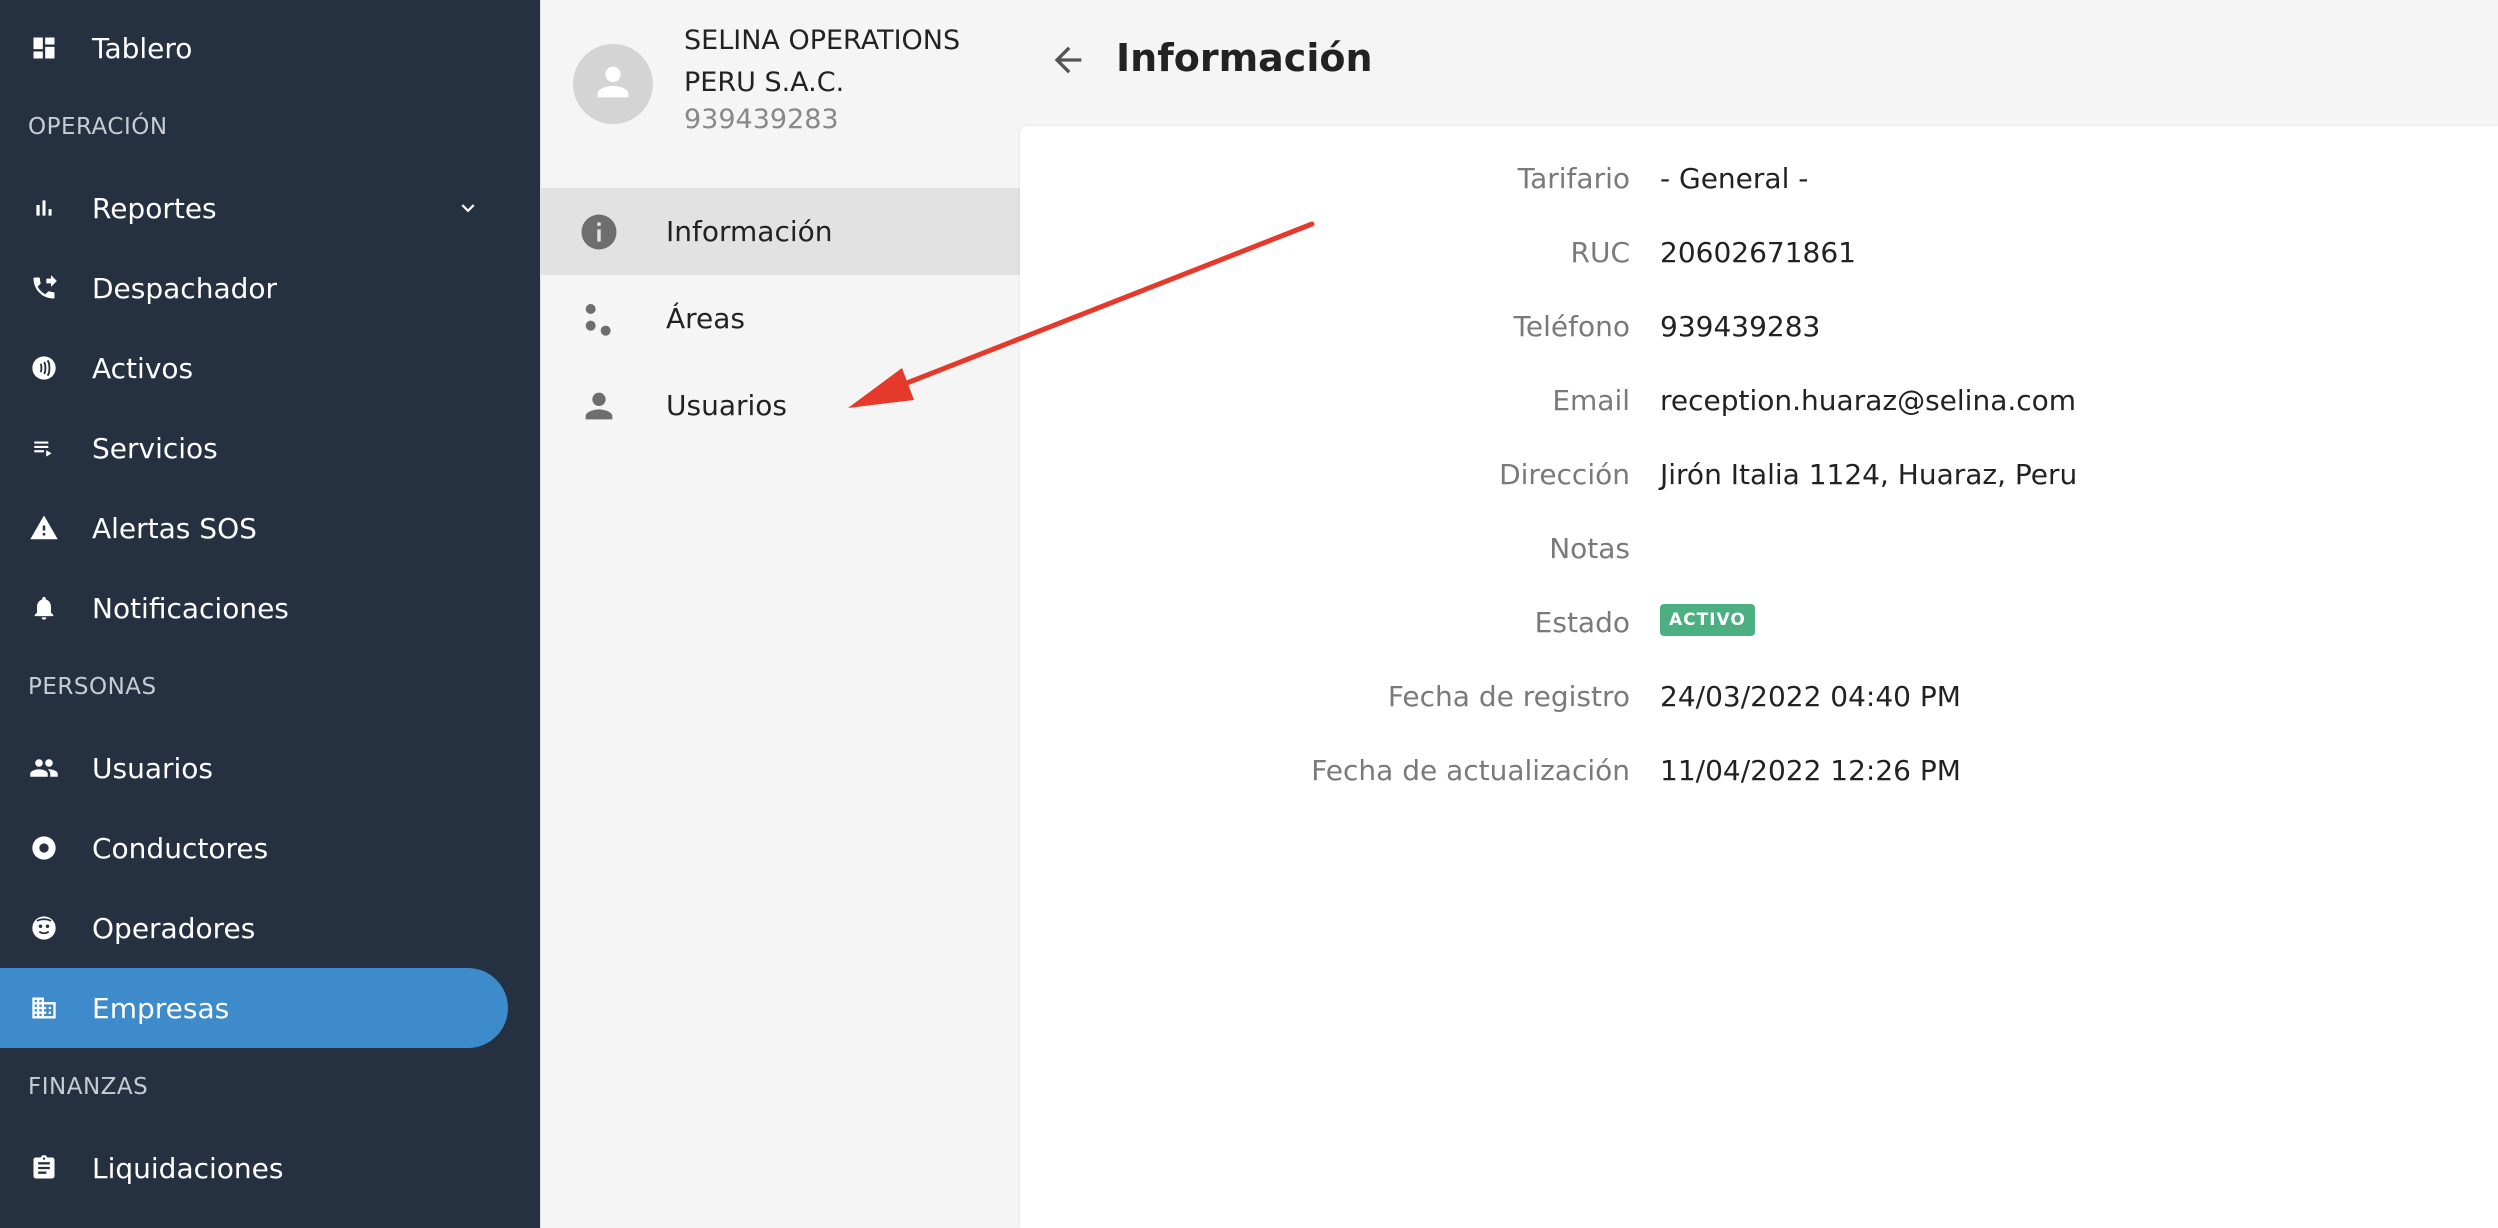 This screenshot has height=1228, width=2498. I want to click on sidebar-item-label: Alertas SOS, so click(174, 528).